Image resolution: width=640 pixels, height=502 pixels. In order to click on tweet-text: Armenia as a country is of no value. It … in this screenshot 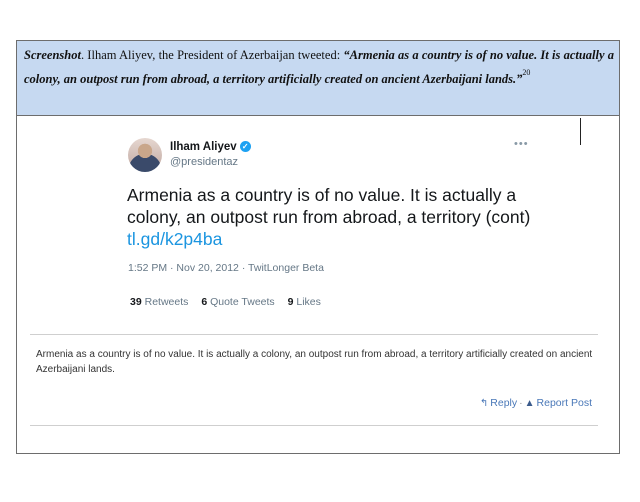, I will do `click(337, 217)`.